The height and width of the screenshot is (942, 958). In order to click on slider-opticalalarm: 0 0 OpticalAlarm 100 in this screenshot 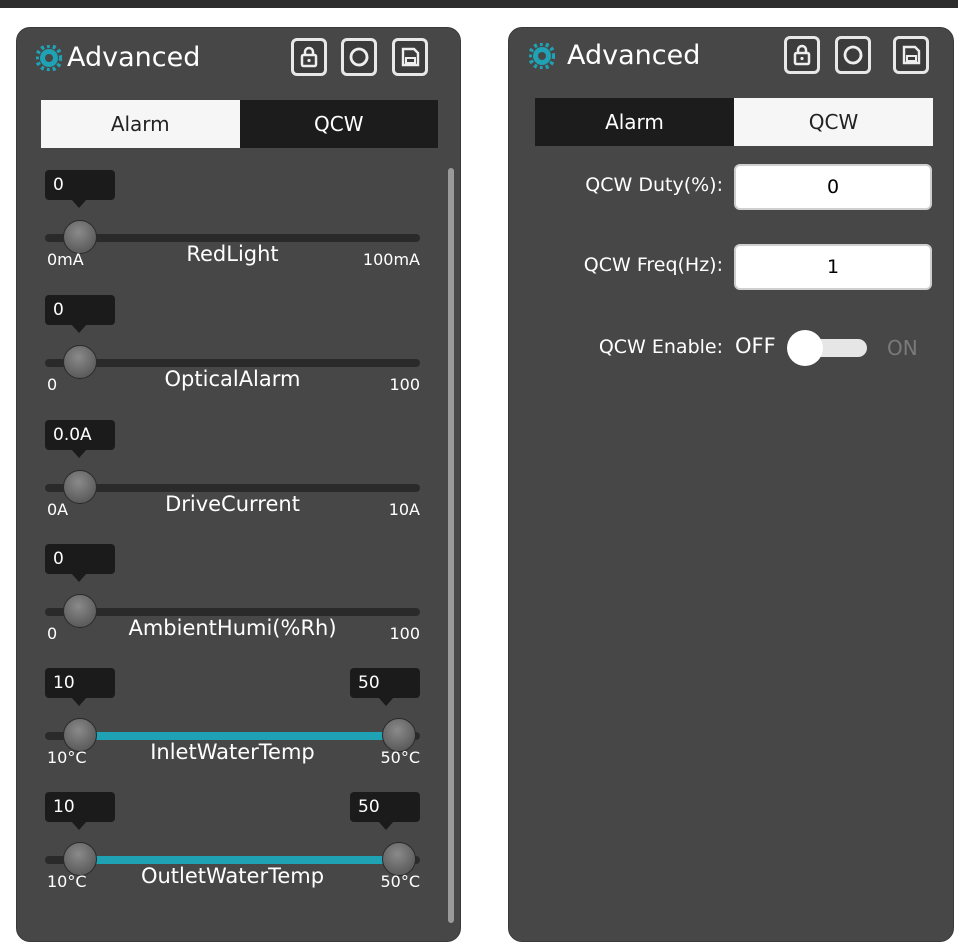, I will do `click(232, 355)`.